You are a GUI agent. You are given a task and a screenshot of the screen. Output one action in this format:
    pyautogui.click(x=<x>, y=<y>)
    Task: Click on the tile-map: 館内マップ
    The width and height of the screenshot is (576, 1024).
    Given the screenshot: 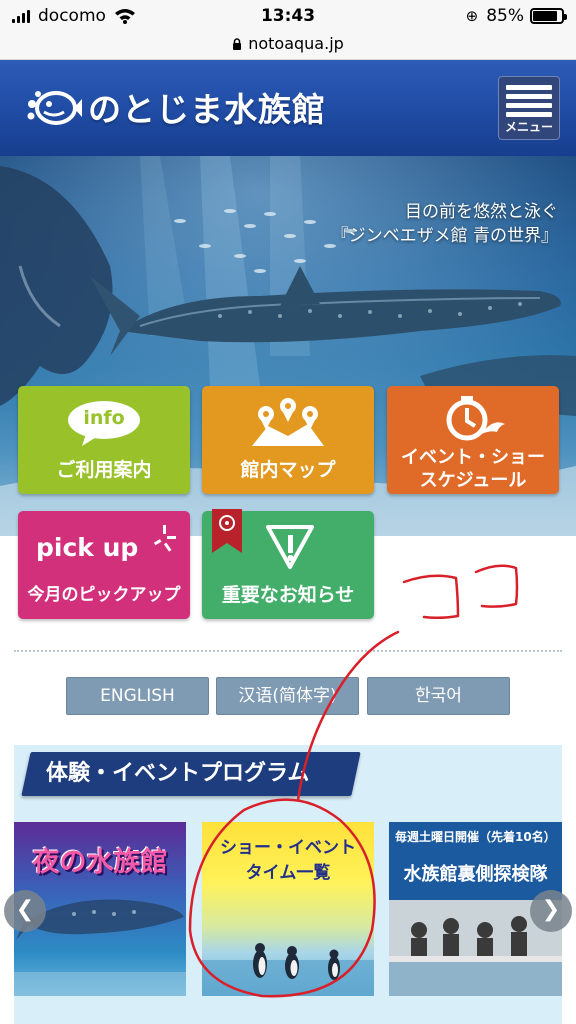 What is the action you would take?
    pyautogui.click(x=288, y=440)
    